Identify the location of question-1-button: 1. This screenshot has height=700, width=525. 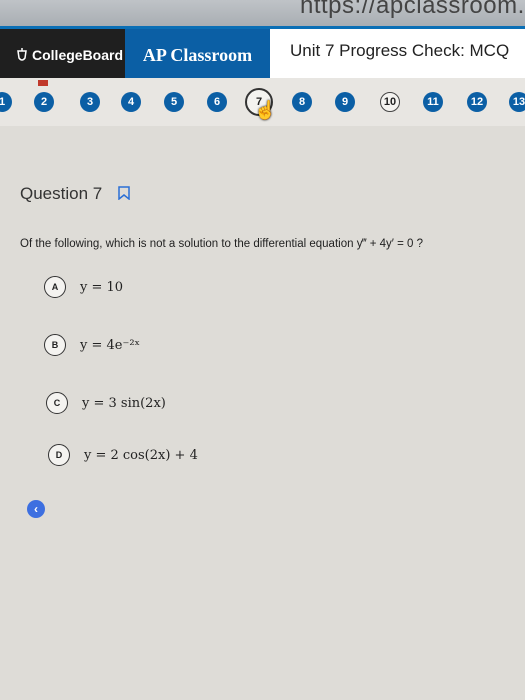
(6, 102).